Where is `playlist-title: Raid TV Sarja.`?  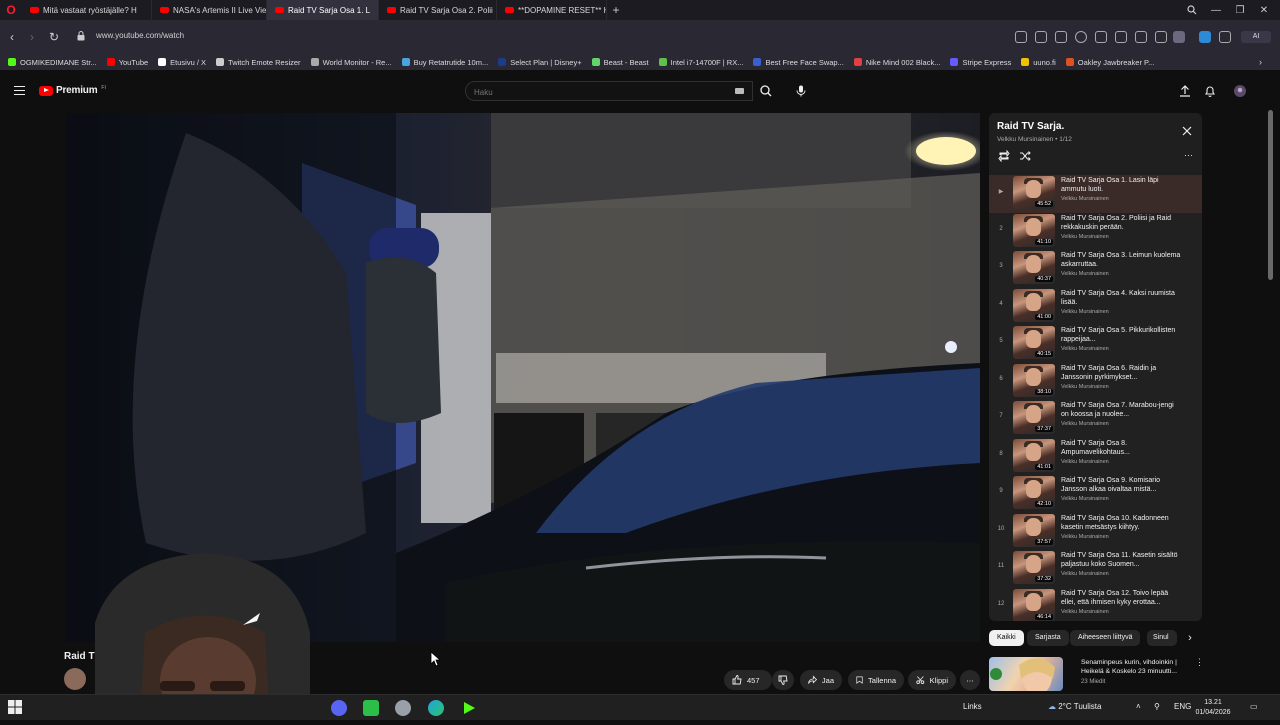
playlist-title: Raid TV Sarja. is located at coordinates (1095, 126).